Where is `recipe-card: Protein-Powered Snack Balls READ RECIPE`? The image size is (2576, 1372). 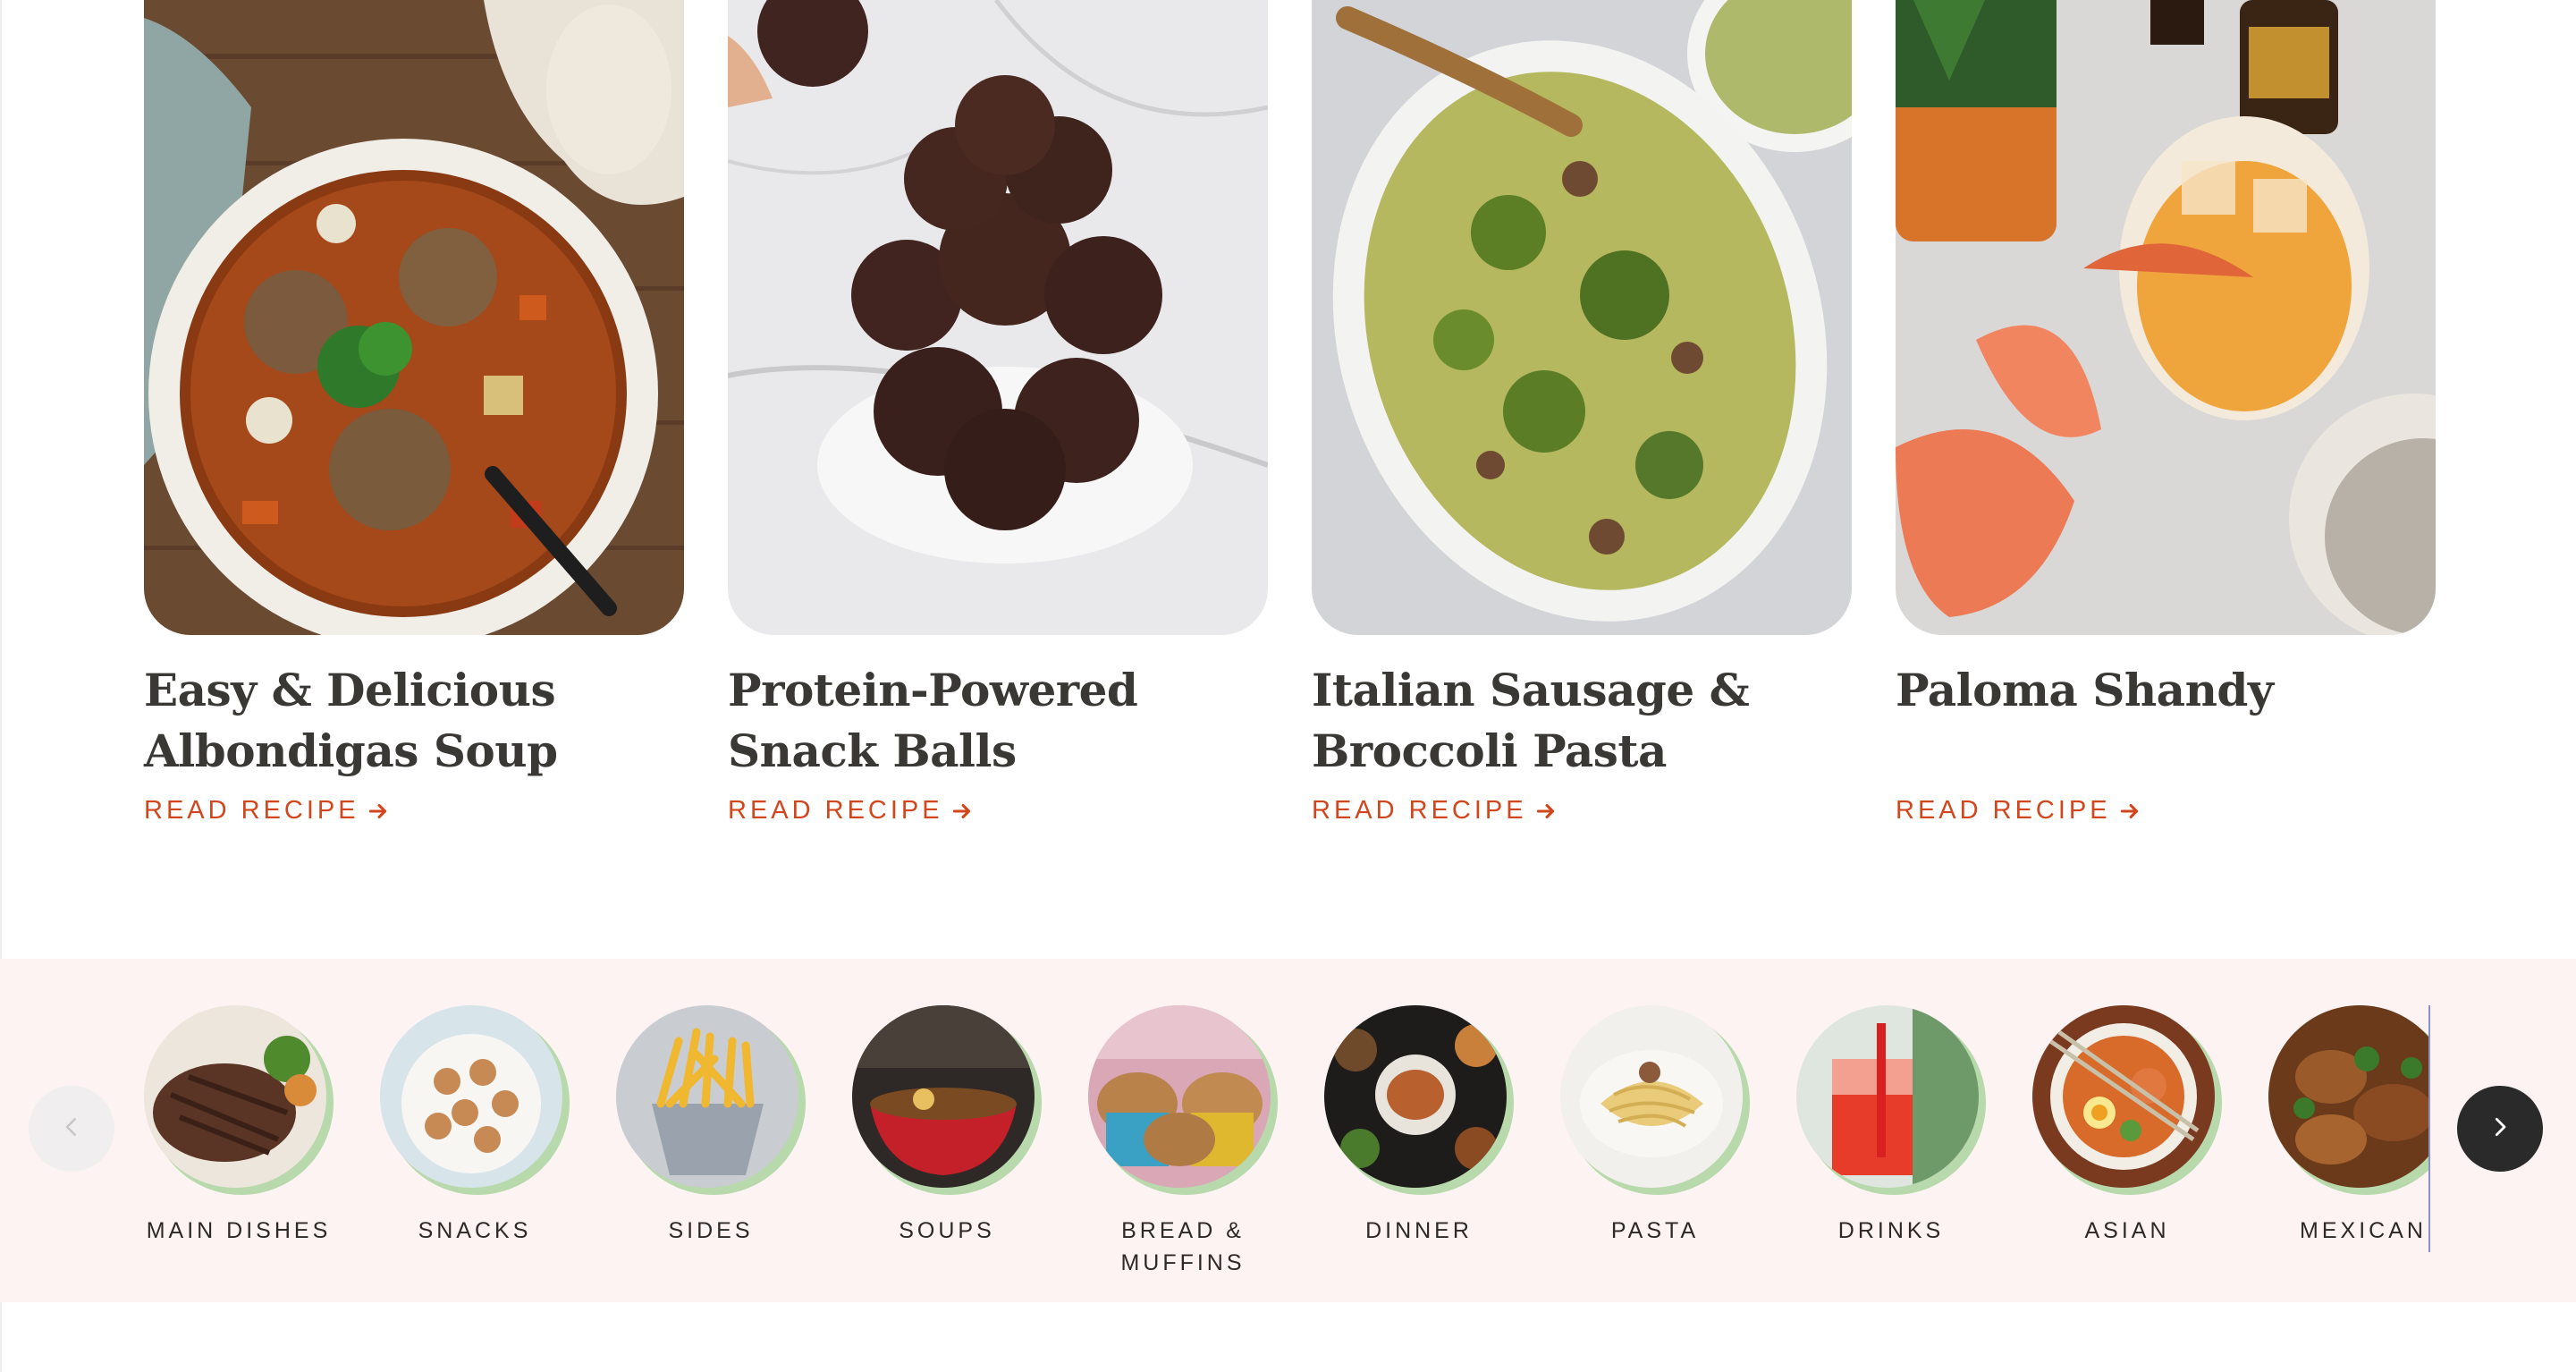
recipe-card: Protein-Powered Snack Balls READ RECIPE is located at coordinates (998, 412).